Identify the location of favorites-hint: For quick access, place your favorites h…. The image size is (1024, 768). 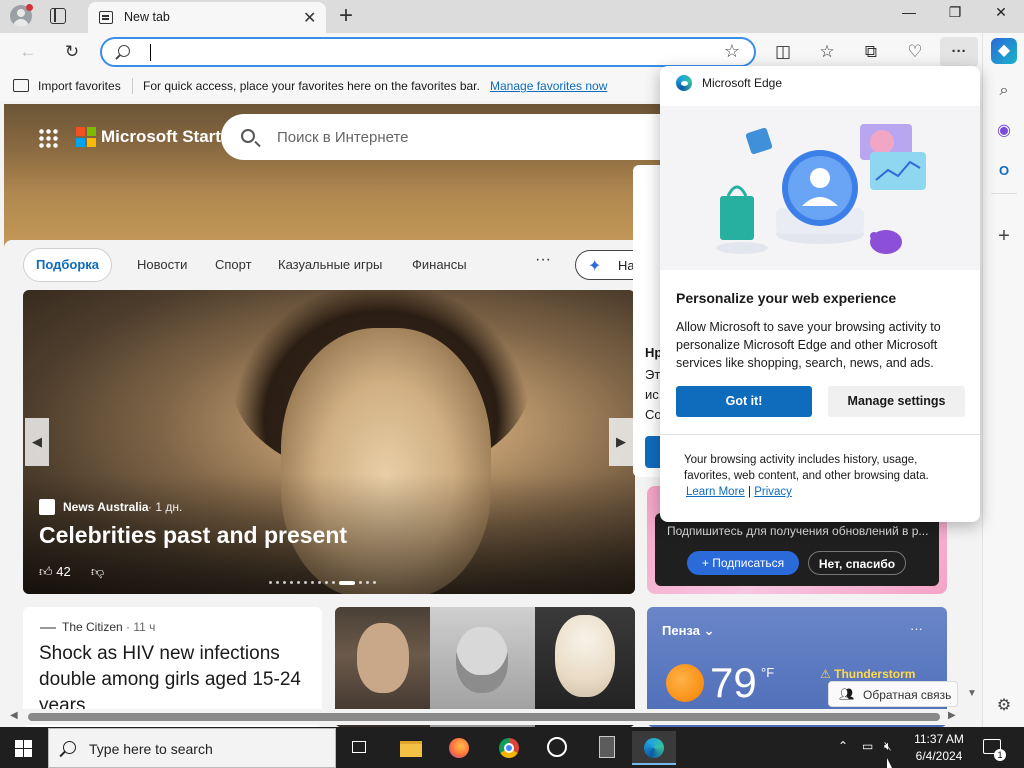
(311, 86).